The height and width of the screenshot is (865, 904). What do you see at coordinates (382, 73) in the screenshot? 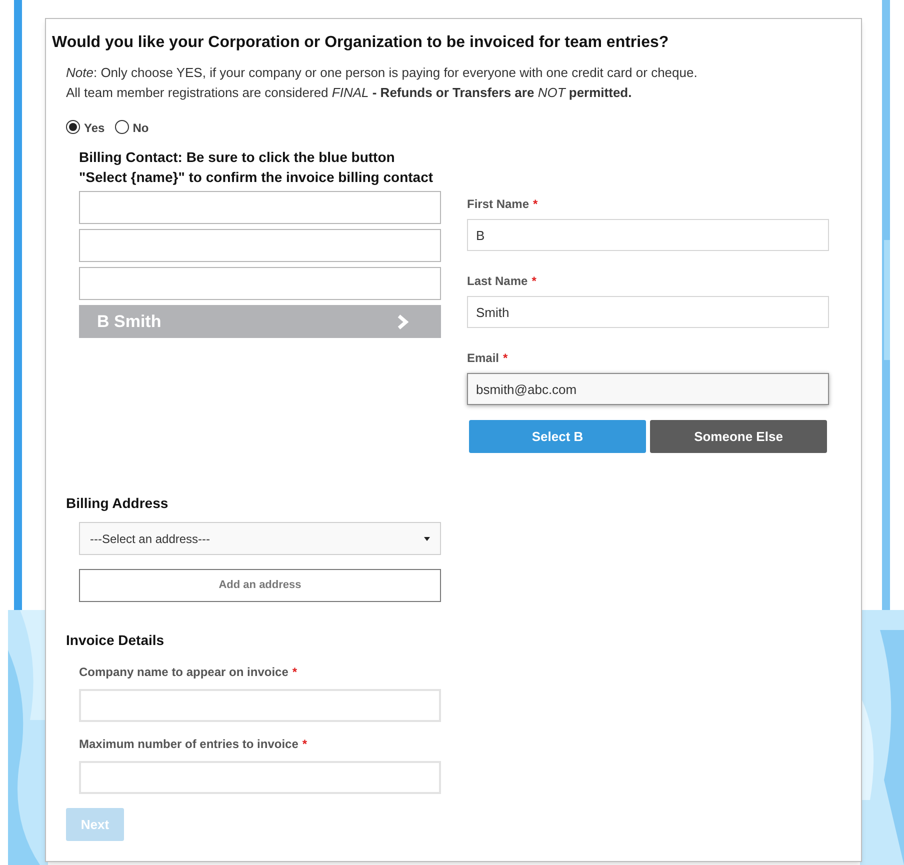
I see `note-text: Note: Only choose YES, if your company or one person is paying for everyone with one credit card or cheque.` at bounding box center [382, 73].